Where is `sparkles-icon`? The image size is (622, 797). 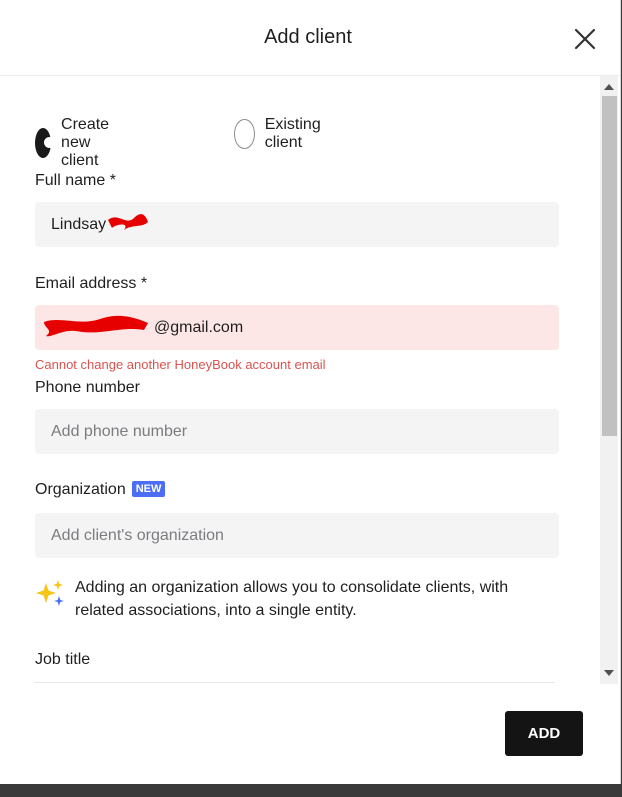 sparkles-icon is located at coordinates (50, 600).